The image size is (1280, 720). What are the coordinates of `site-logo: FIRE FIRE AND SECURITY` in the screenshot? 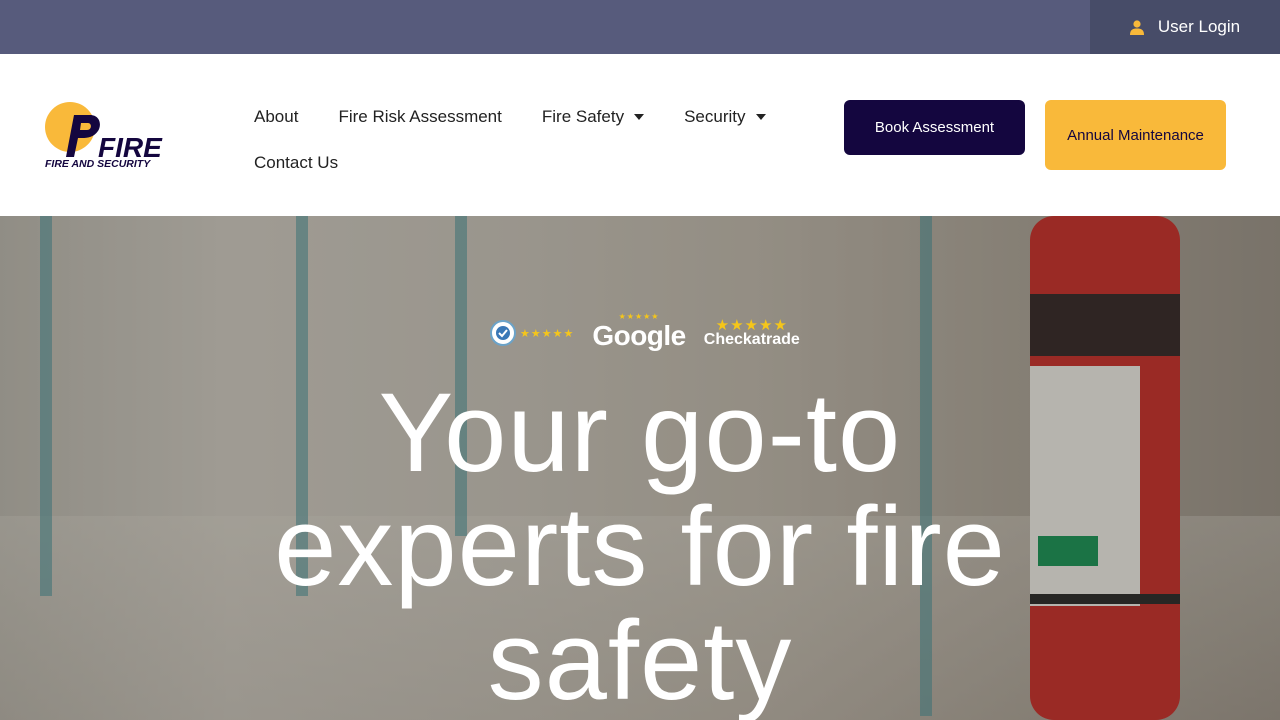 It's located at (109, 137).